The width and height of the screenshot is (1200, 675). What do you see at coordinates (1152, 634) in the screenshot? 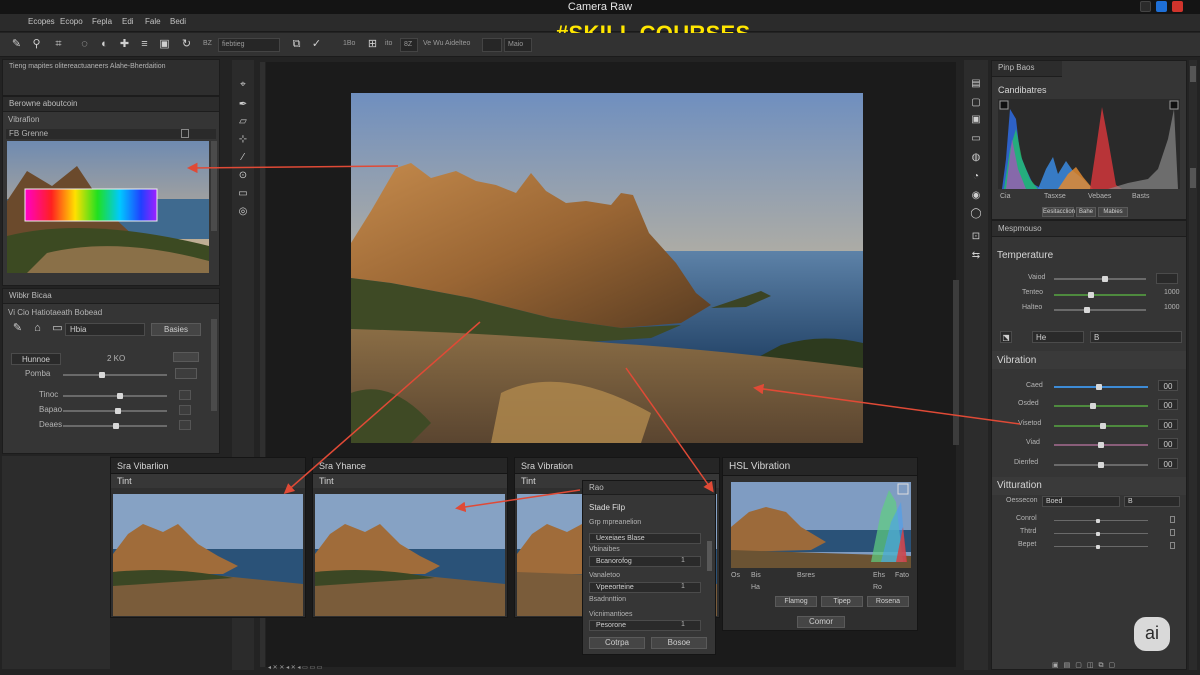
I see `ai-logo: ai` at bounding box center [1152, 634].